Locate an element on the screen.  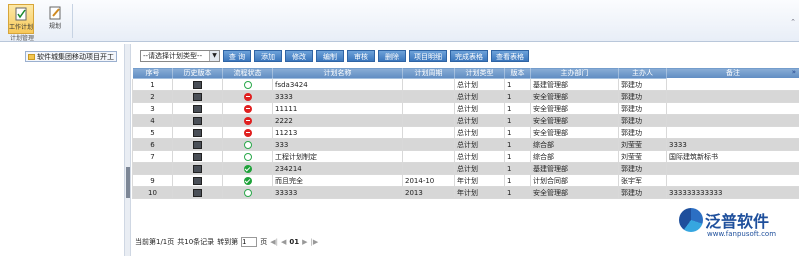
cell-no is located at coordinates (152, 168).